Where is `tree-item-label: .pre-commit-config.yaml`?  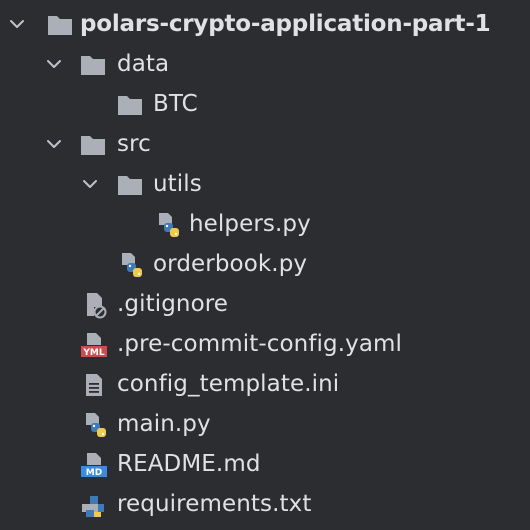 tree-item-label: .pre-commit-config.yaml is located at coordinates (260, 344).